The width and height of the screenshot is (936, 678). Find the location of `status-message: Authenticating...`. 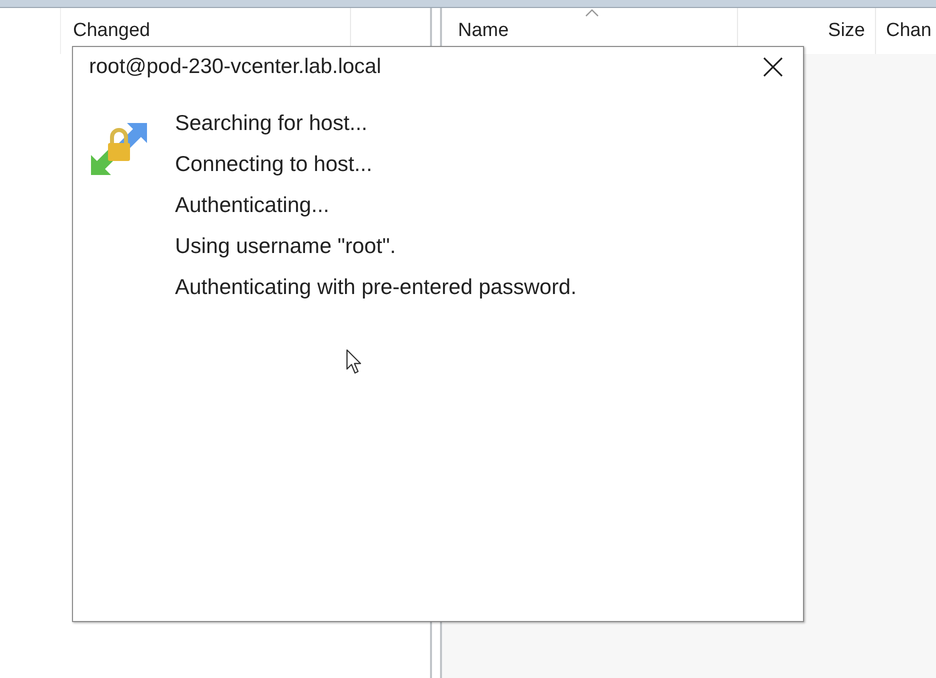

status-message: Authenticating... is located at coordinates (252, 205).